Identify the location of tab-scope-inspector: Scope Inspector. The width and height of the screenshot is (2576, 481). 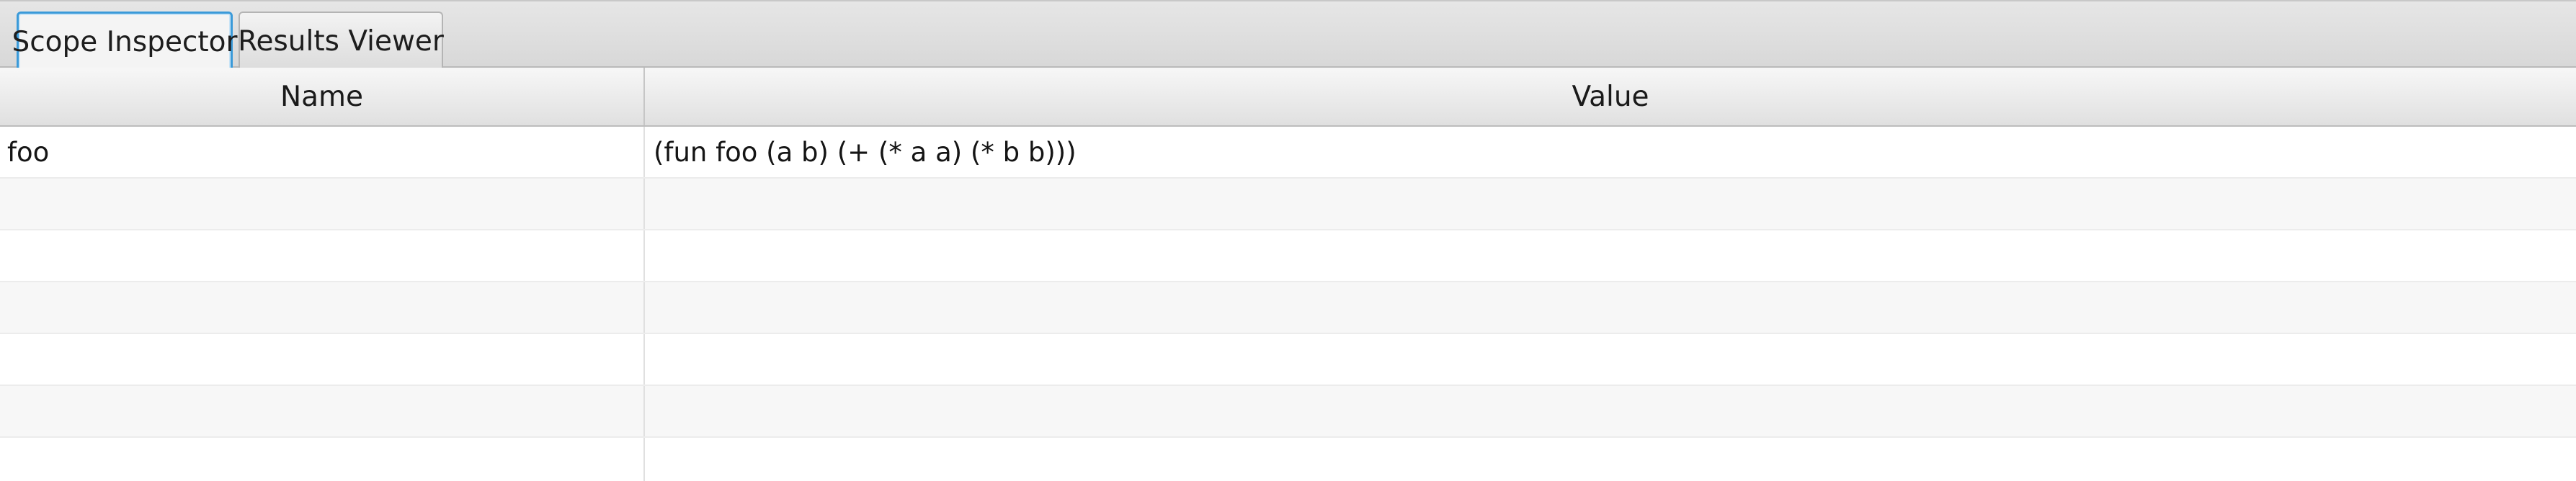
(125, 41).